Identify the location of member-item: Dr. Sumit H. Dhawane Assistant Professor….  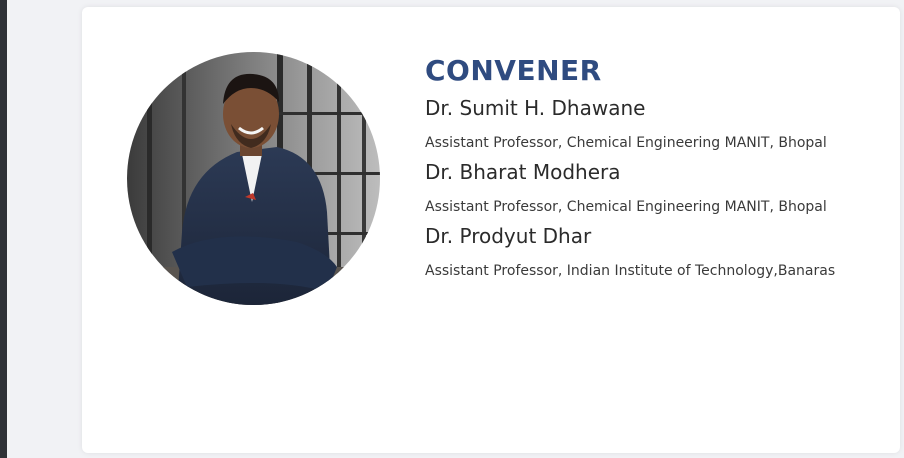
(645, 124).